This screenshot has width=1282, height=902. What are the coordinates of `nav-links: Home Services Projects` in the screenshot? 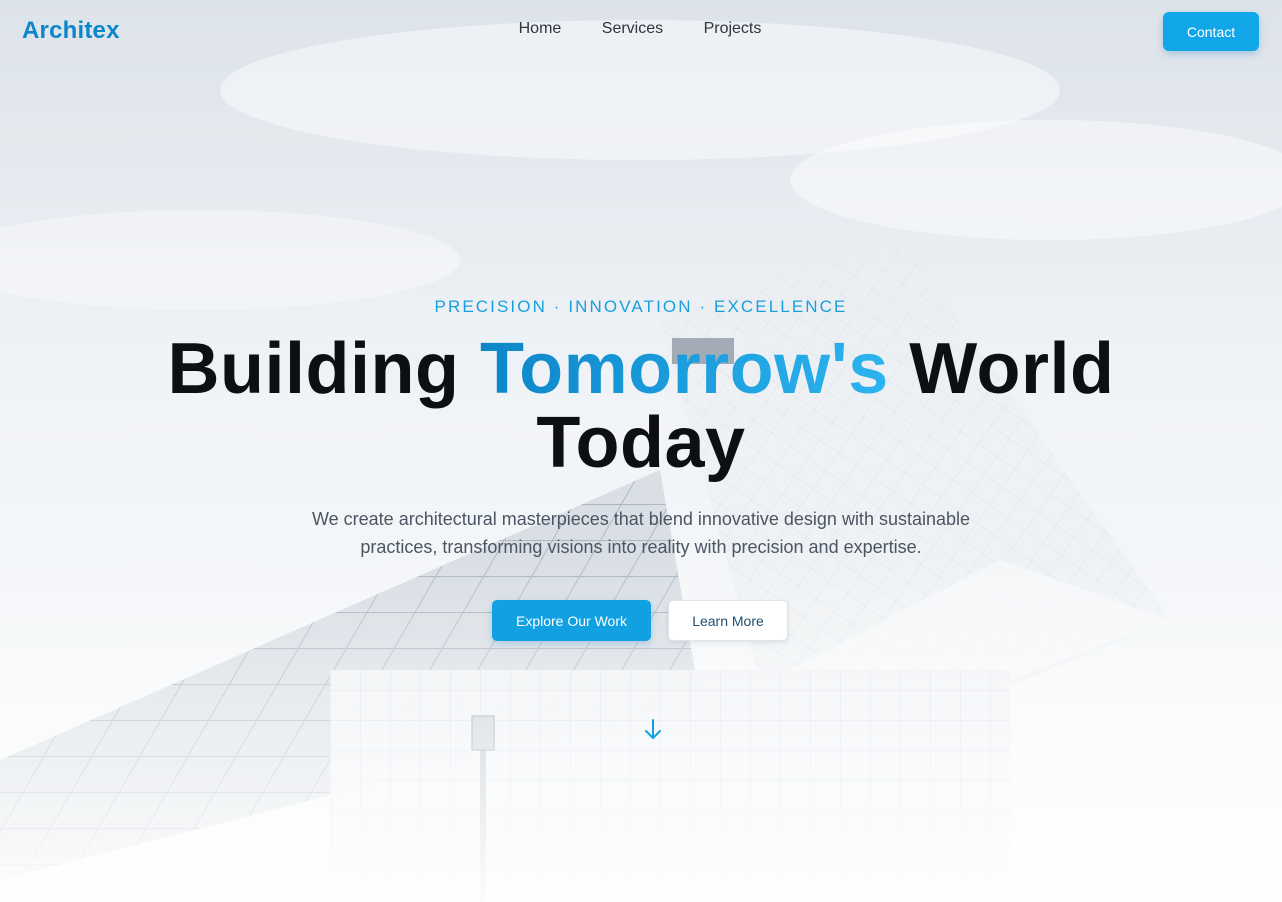 It's located at (641, 29).